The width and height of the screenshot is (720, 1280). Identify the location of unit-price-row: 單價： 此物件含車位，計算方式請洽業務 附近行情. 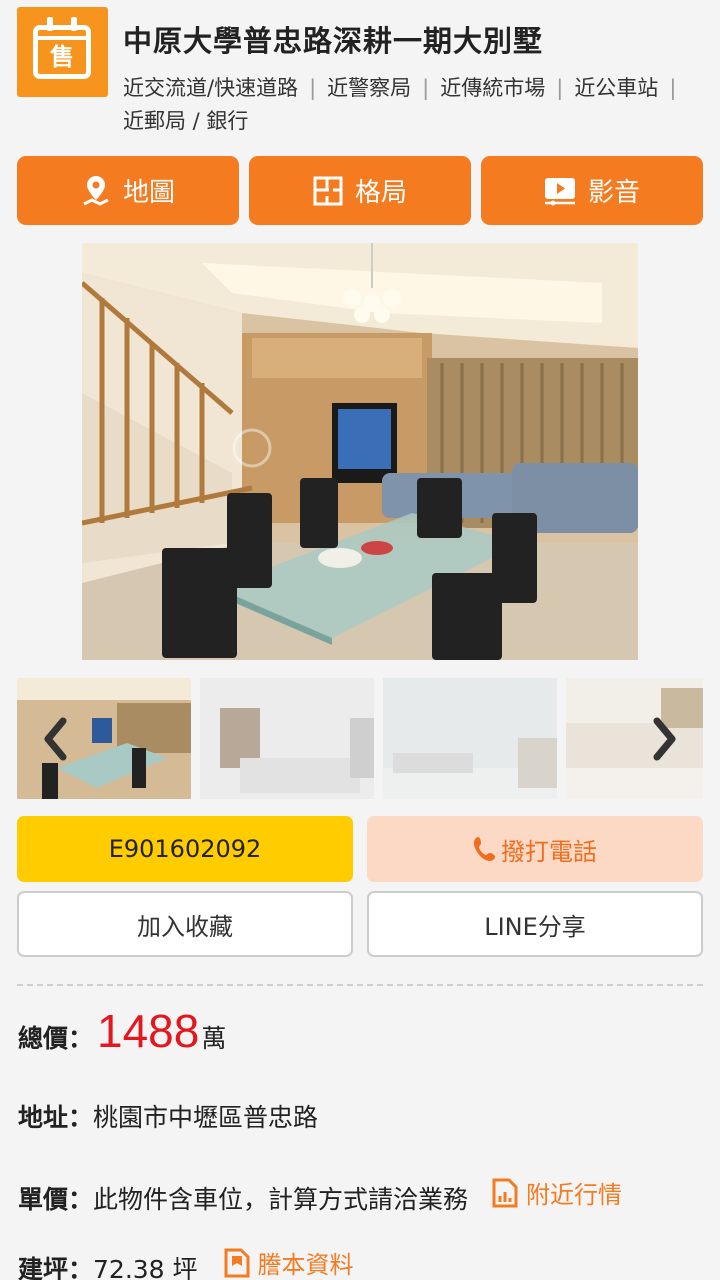
(320, 1195).